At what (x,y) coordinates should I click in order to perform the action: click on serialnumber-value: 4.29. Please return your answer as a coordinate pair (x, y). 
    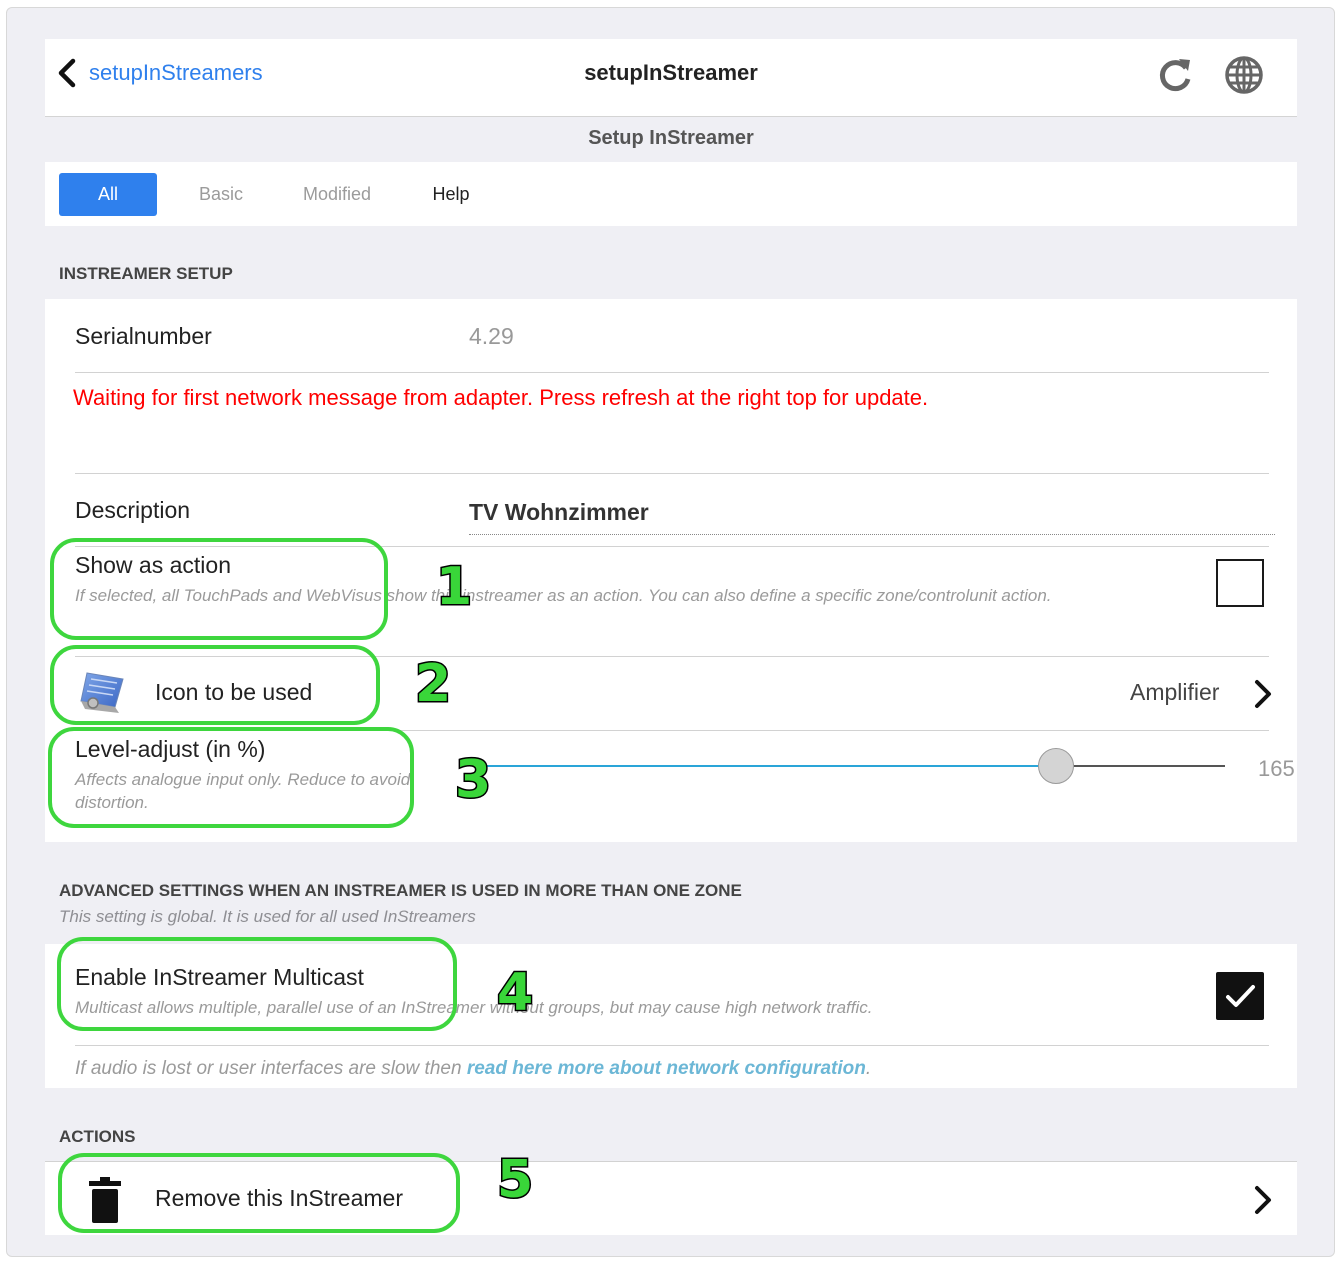
    Looking at the image, I should click on (491, 336).